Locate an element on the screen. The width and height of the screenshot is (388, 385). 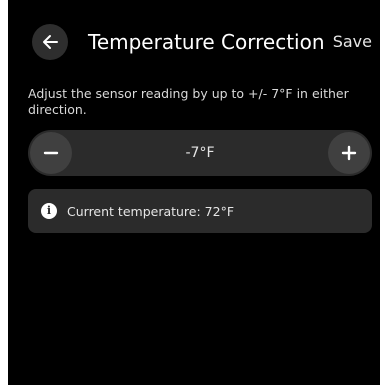
arrow-left-icon is located at coordinates (50, 42).